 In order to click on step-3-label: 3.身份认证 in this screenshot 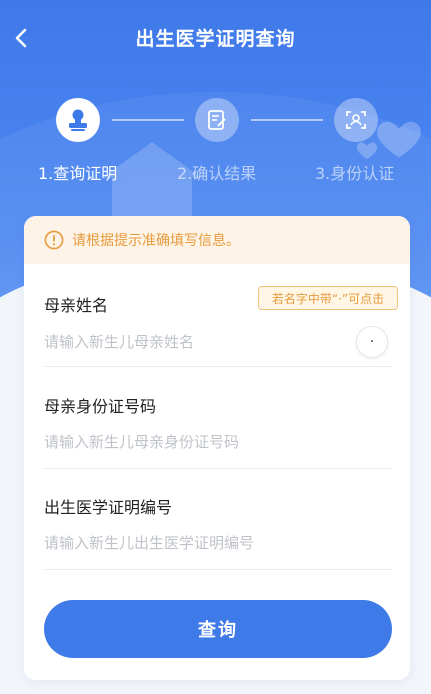, I will do `click(355, 173)`.